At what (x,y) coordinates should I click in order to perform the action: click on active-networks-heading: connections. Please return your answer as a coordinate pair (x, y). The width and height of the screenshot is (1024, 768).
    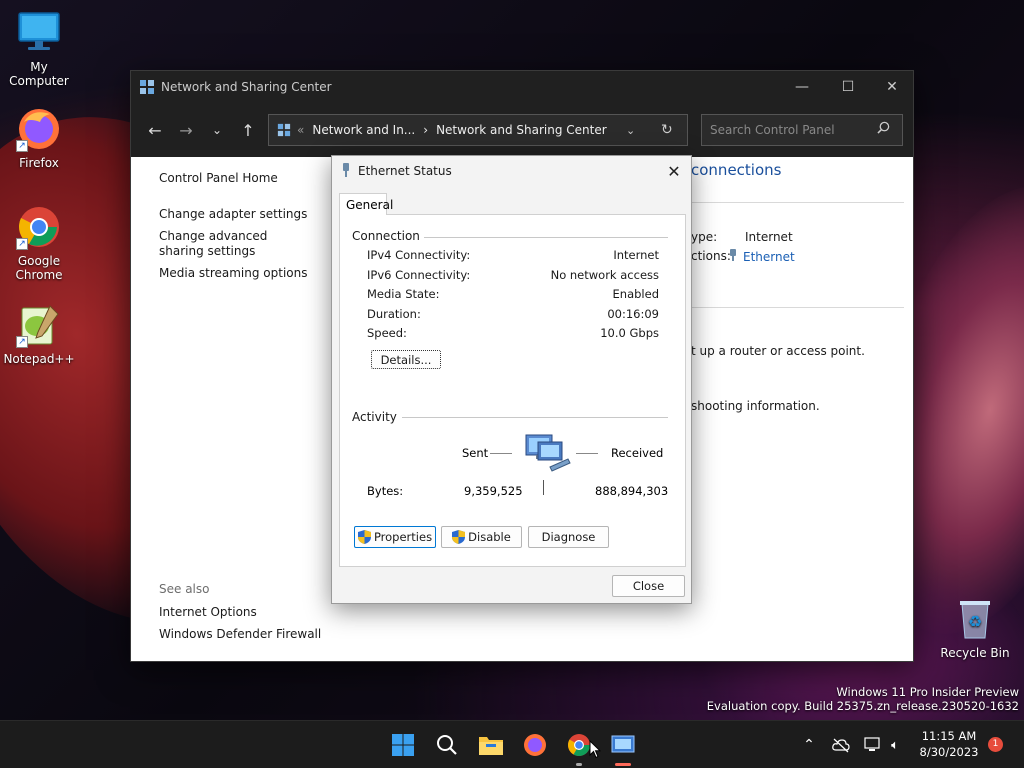
    Looking at the image, I should click on (736, 170).